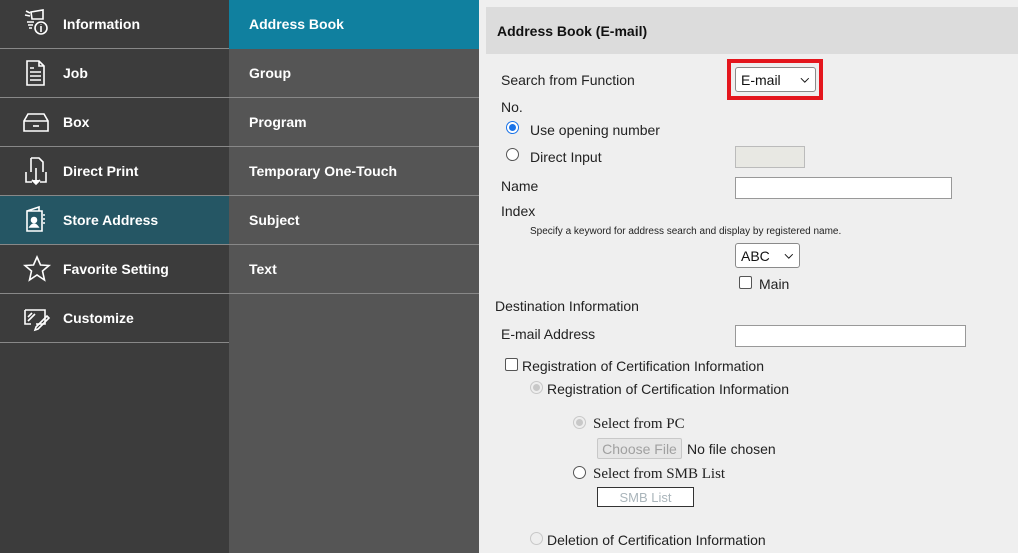 The width and height of the screenshot is (1018, 553). What do you see at coordinates (568, 80) in the screenshot?
I see `search-from-function-label: Search from Function` at bounding box center [568, 80].